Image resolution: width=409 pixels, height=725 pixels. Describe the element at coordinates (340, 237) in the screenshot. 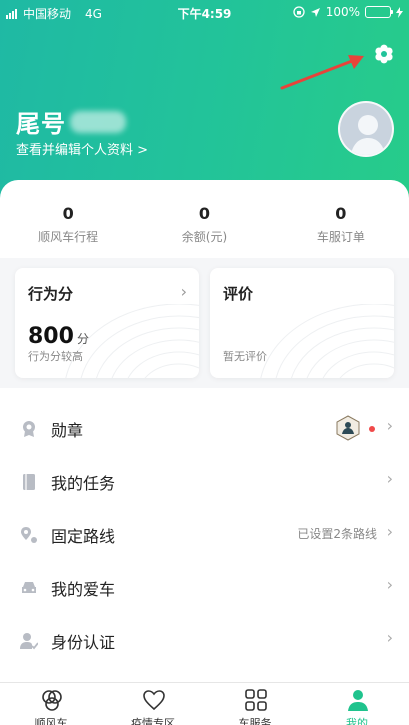

I see `stat-label: 车服订单` at that location.